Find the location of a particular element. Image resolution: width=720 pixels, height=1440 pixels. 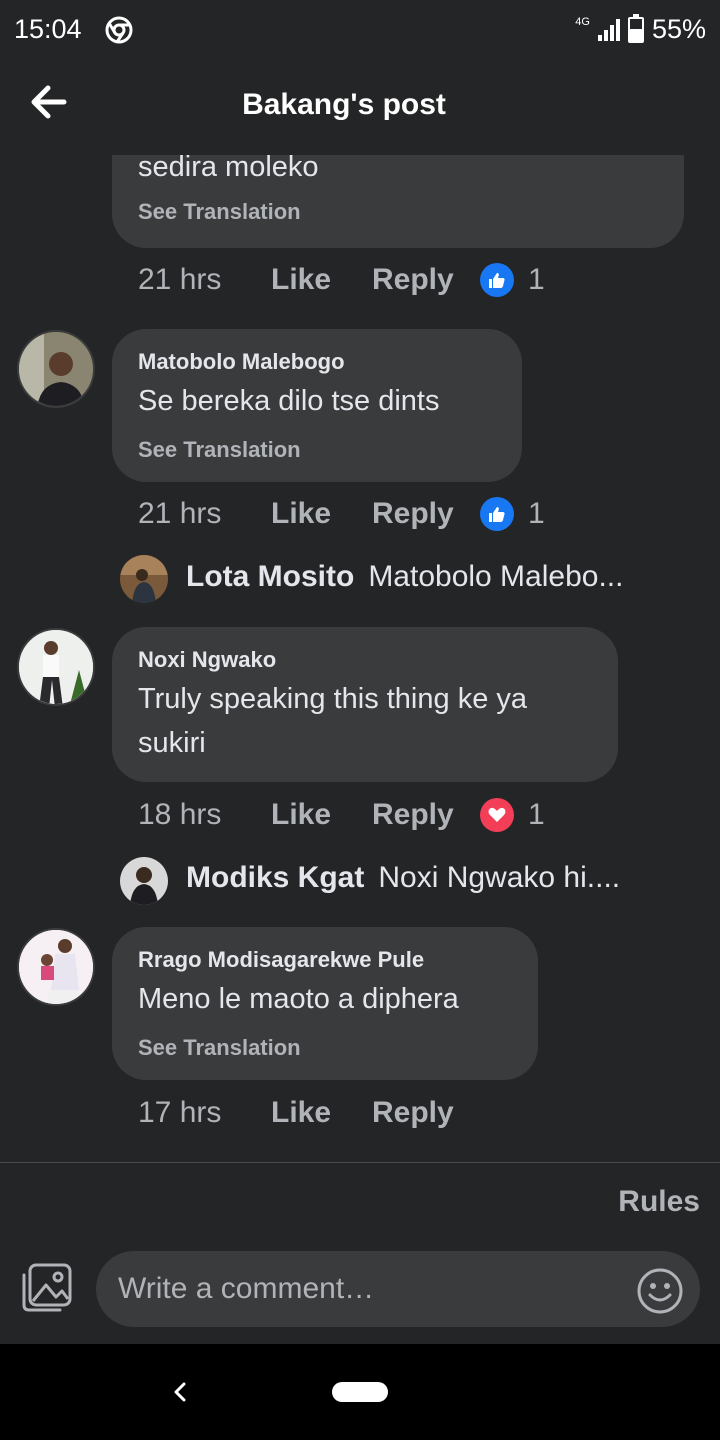

comment-input is located at coordinates (398, 1289).